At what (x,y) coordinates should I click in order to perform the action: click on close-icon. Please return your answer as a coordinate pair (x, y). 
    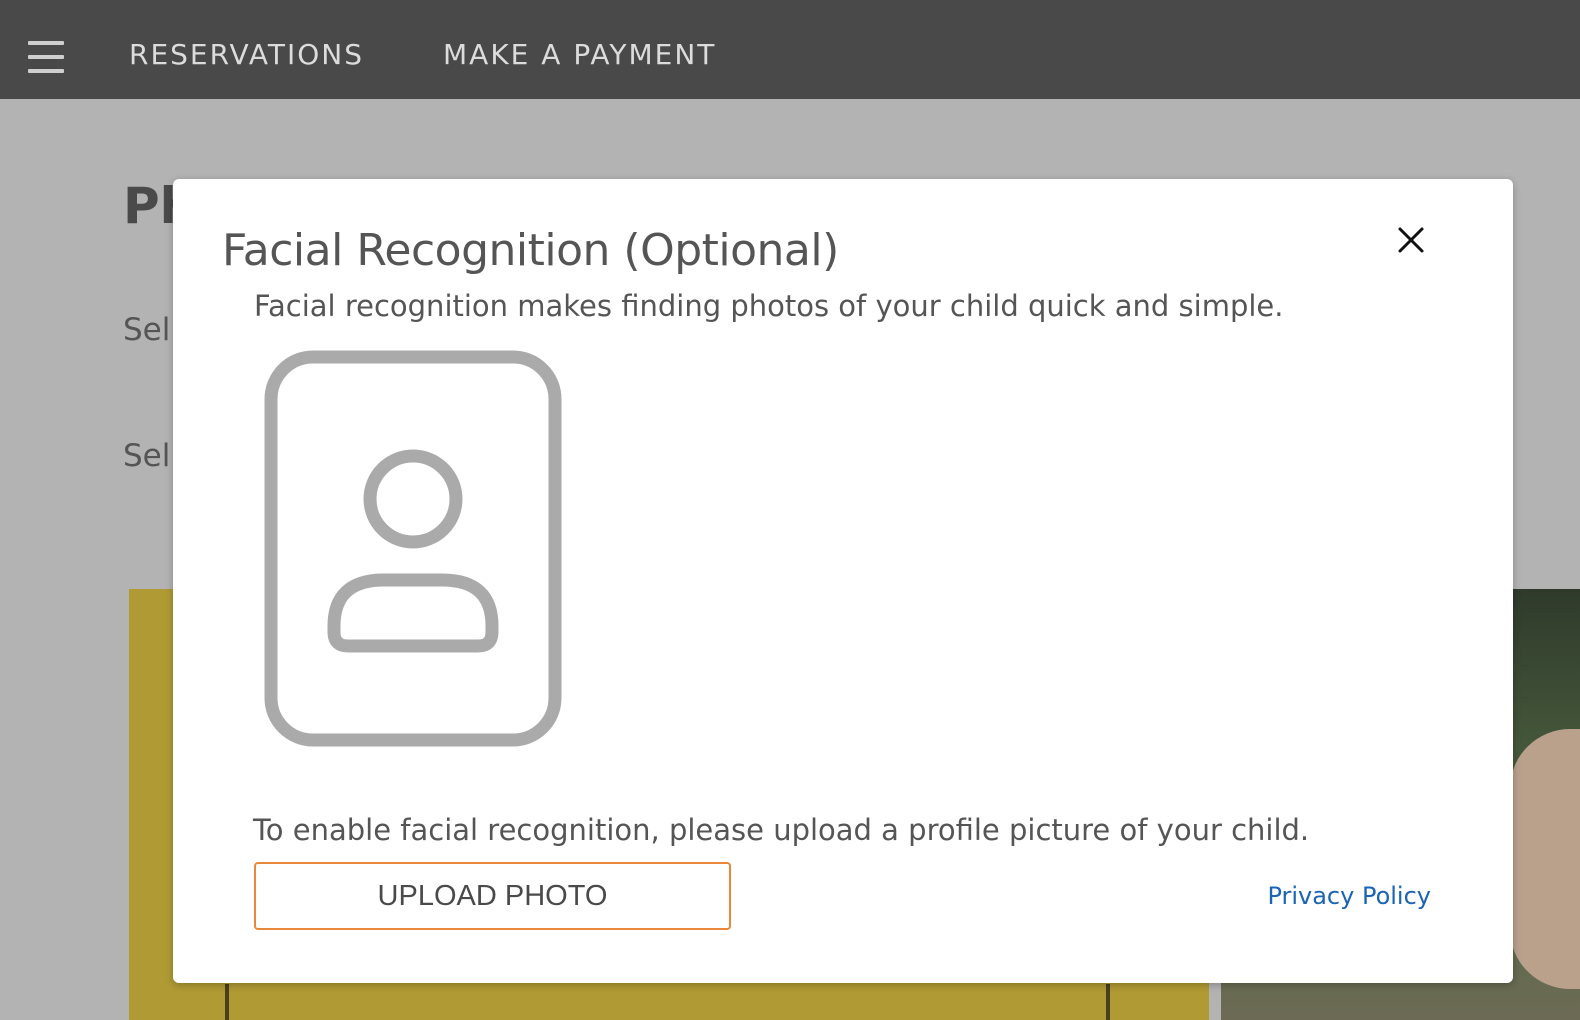
    Looking at the image, I should click on (1411, 240).